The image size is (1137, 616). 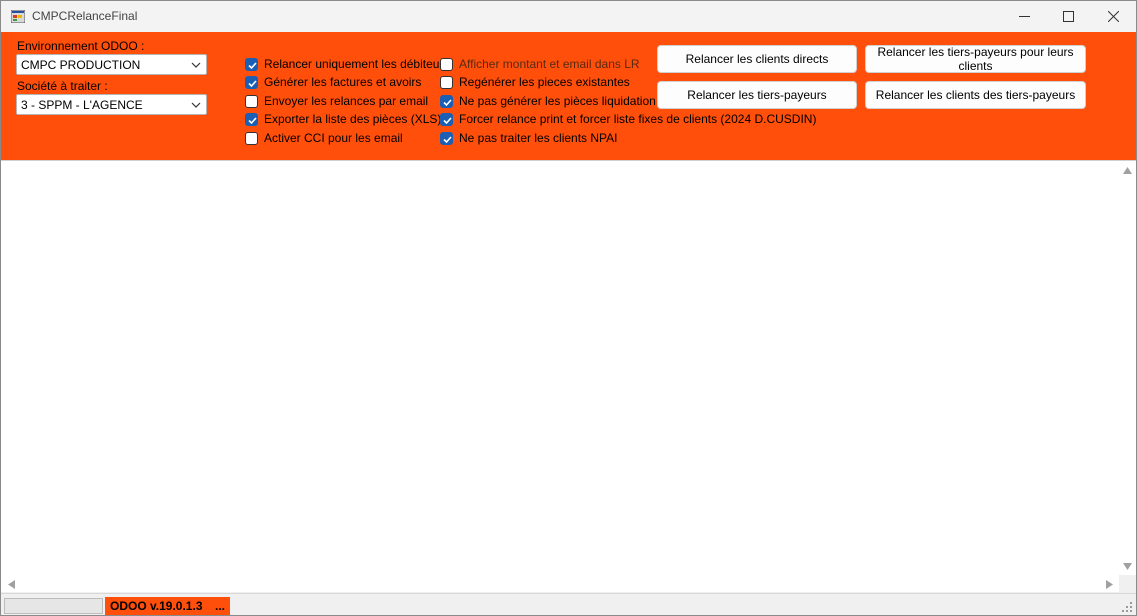 I want to click on env-select-value: CMPC PRODUCTION, so click(x=81, y=65).